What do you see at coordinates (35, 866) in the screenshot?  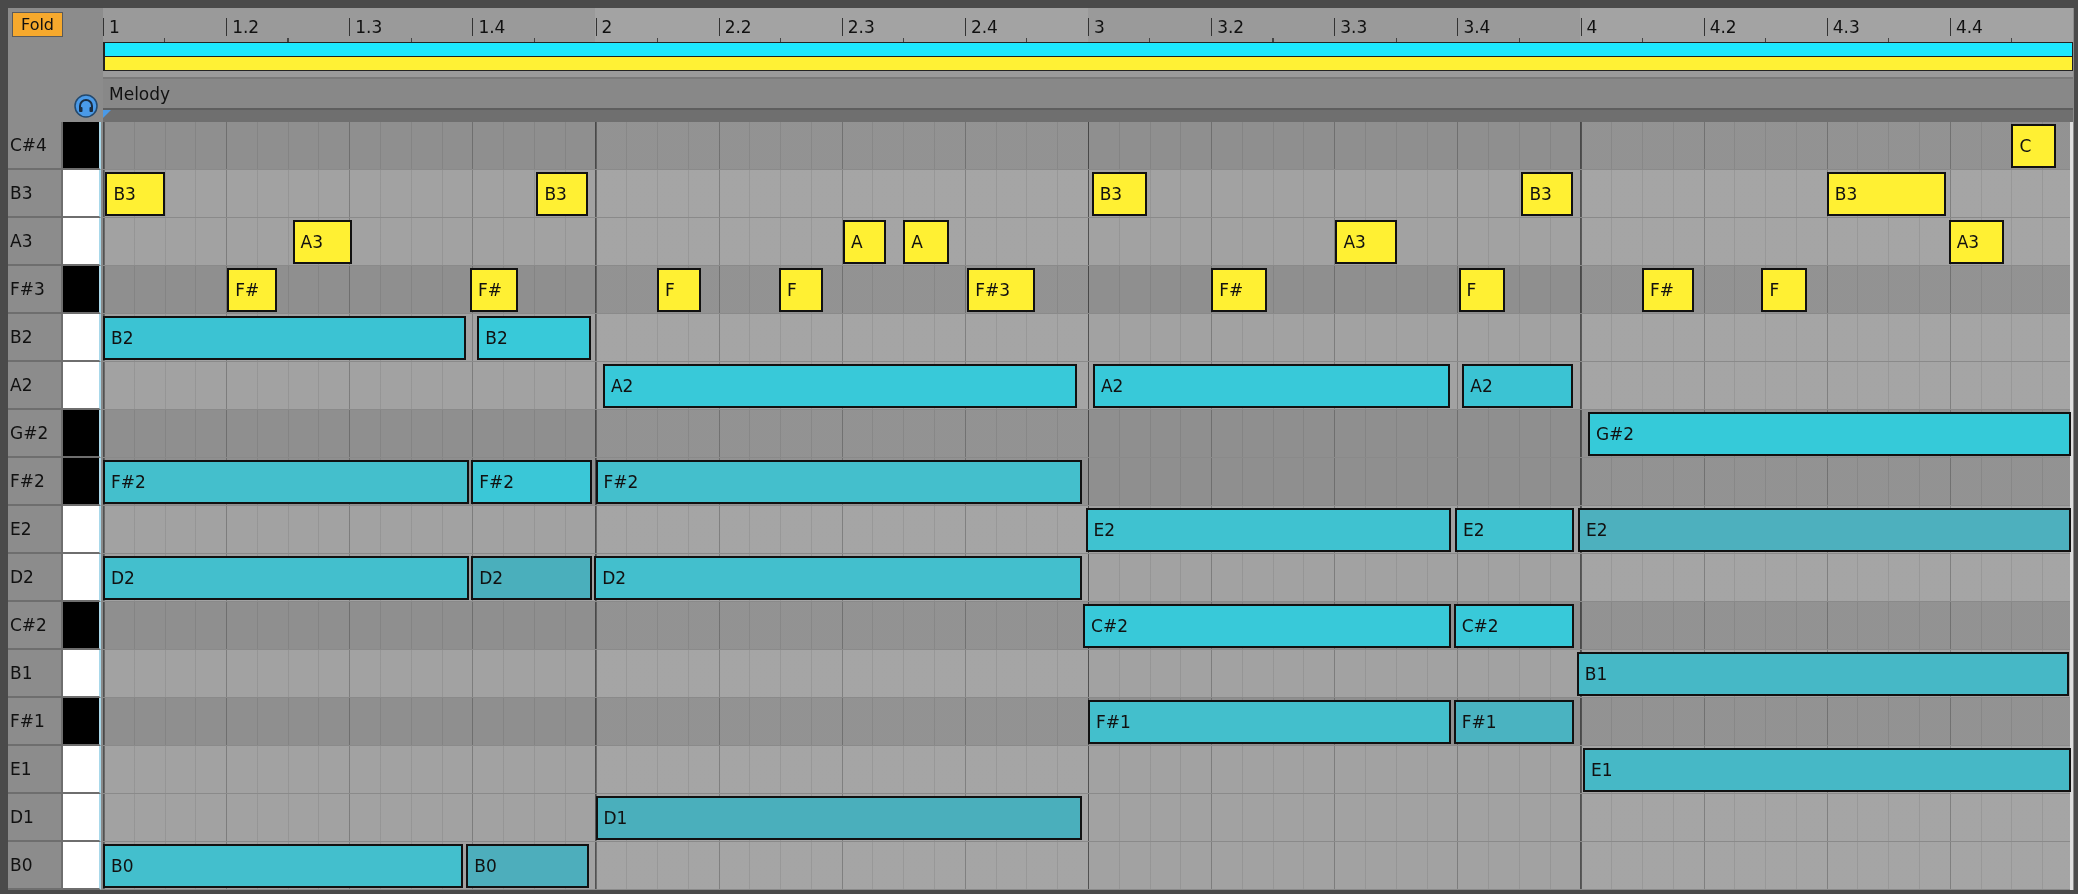 I see `pitch-label: B0` at bounding box center [35, 866].